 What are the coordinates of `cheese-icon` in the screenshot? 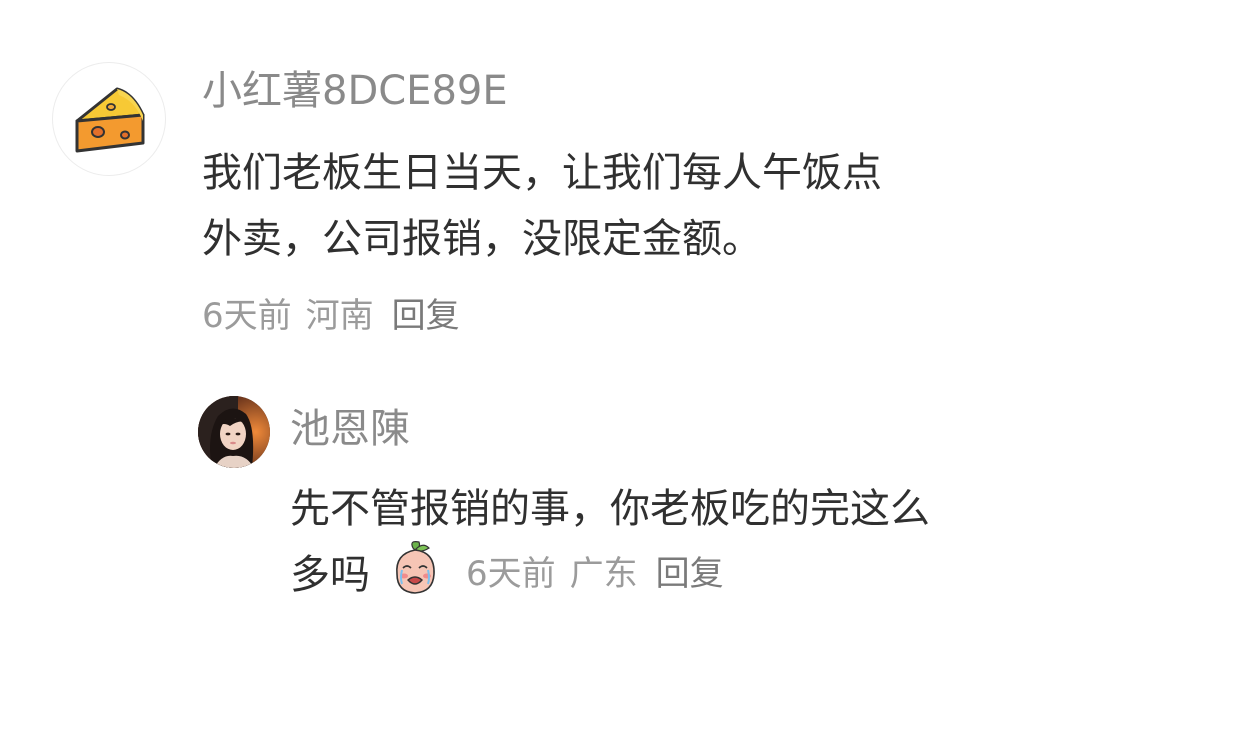 It's located at (110, 120).